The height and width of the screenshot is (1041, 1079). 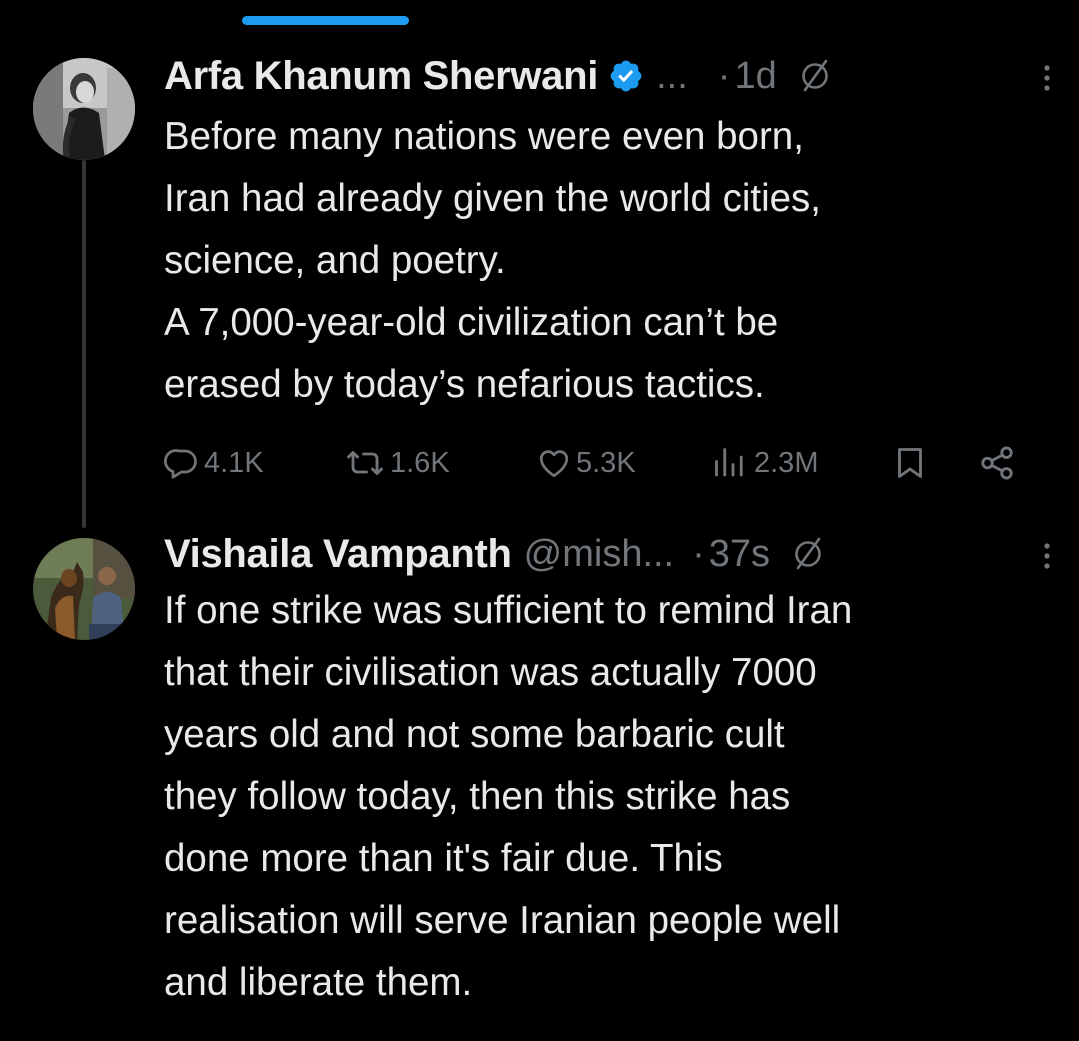 What do you see at coordinates (471, 322) in the screenshot?
I see `tweet-text-line: A 7,000-year-old civilization can’t be` at bounding box center [471, 322].